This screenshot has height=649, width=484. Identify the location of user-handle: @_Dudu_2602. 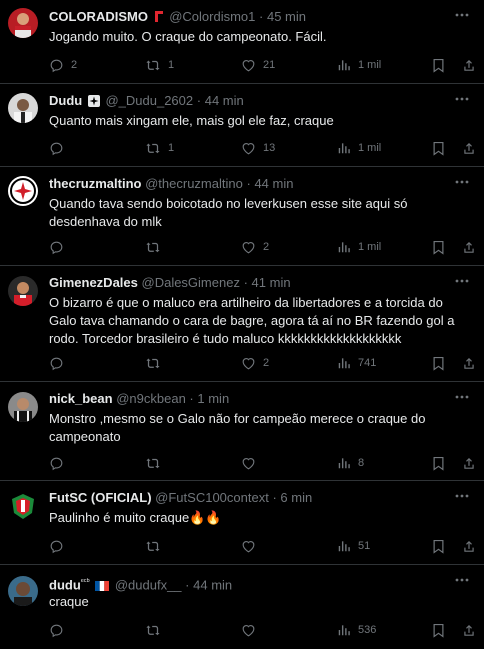
(149, 100).